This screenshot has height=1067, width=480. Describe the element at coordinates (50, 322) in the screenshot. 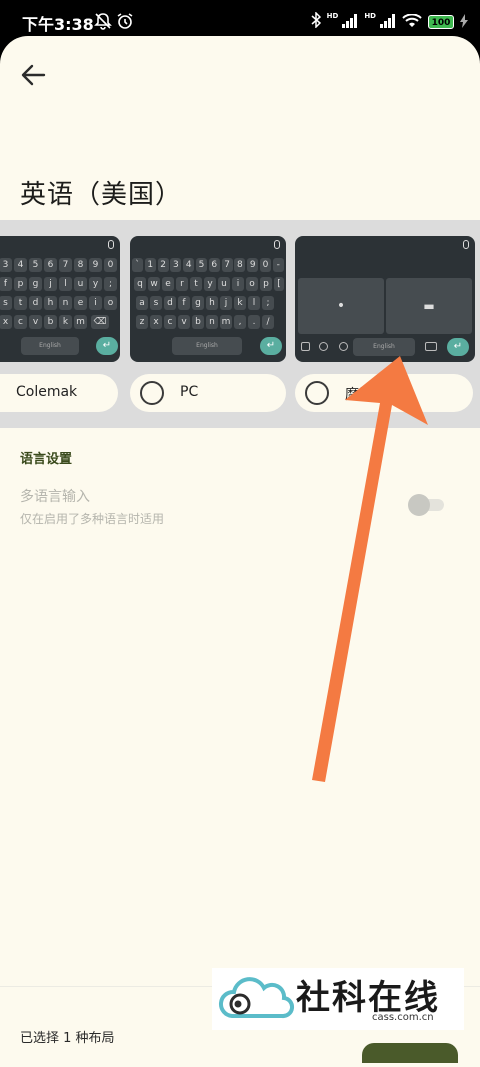

I see `letter-key: b` at that location.